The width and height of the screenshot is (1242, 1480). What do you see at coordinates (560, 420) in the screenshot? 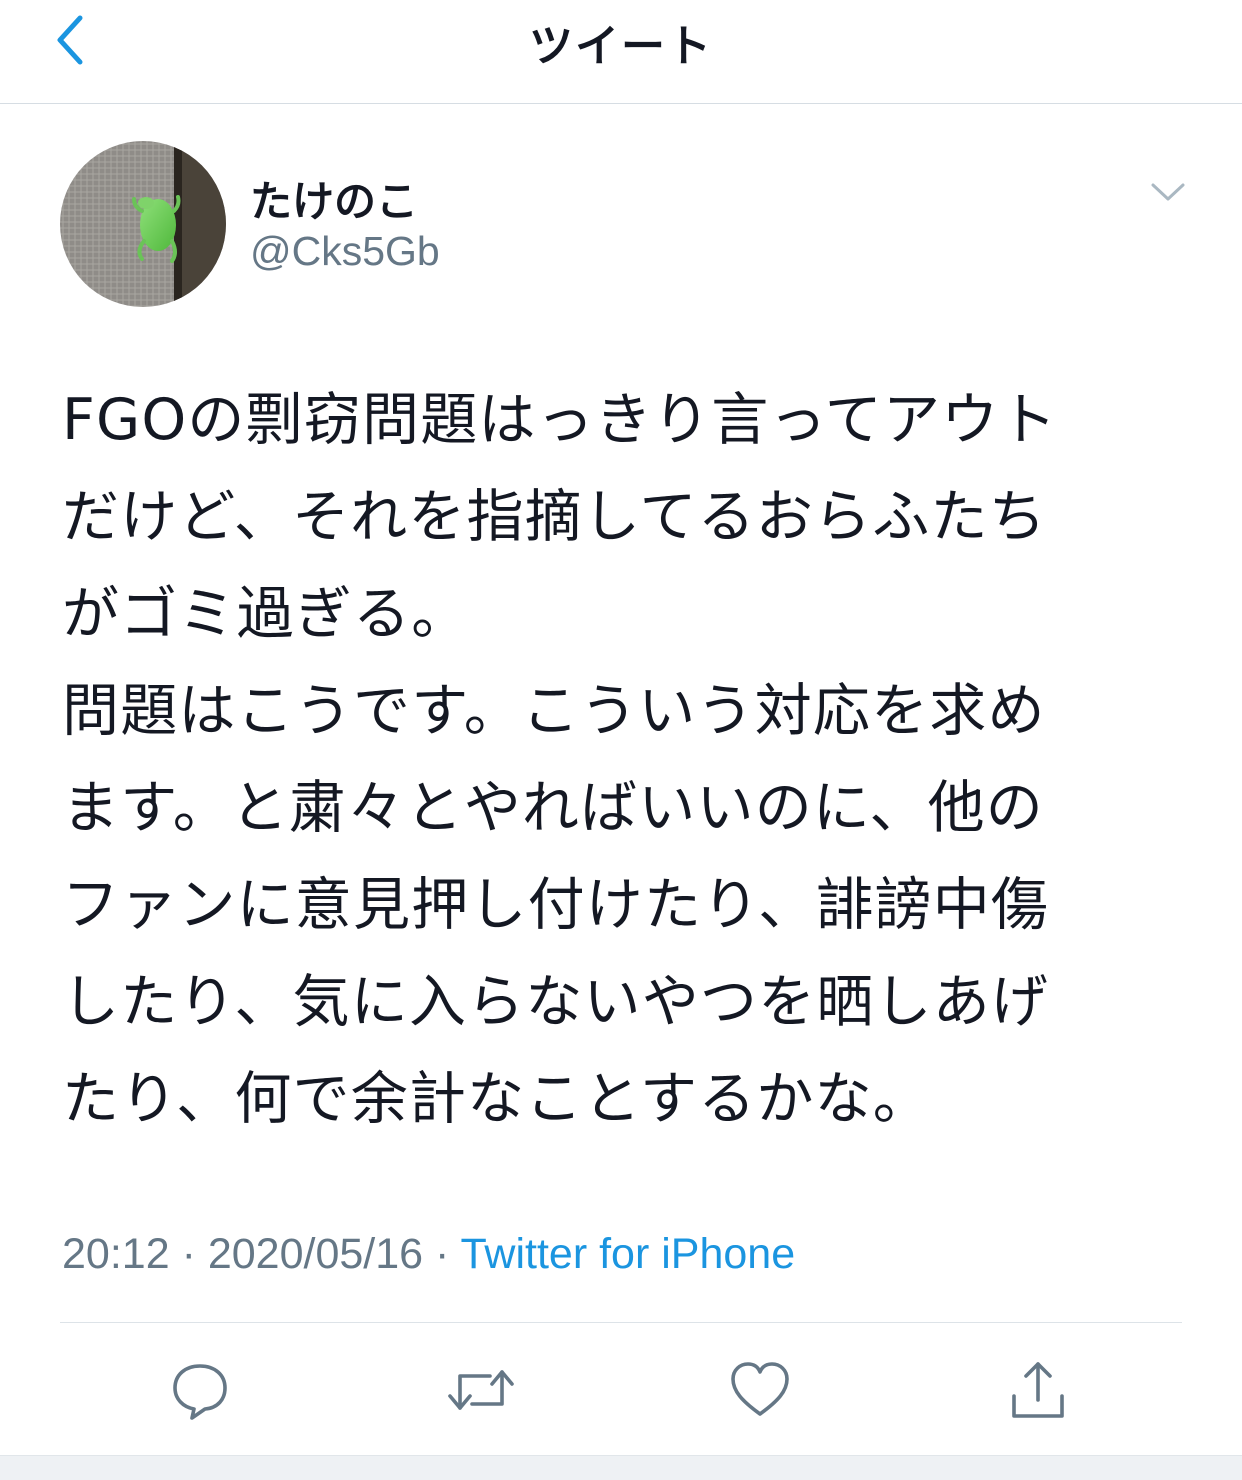
I see `tweet-text-line: FGOの剽窃問題はっきり言ってアウト` at bounding box center [560, 420].